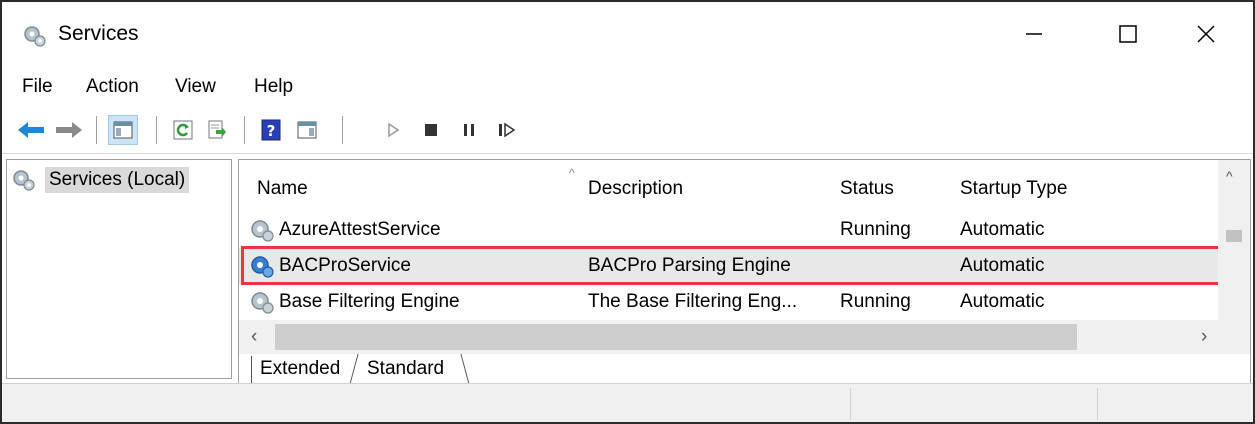 The width and height of the screenshot is (1255, 424). Describe the element at coordinates (728, 230) in the screenshot. I see `table-row: AzureAttestService Running Automatic` at that location.